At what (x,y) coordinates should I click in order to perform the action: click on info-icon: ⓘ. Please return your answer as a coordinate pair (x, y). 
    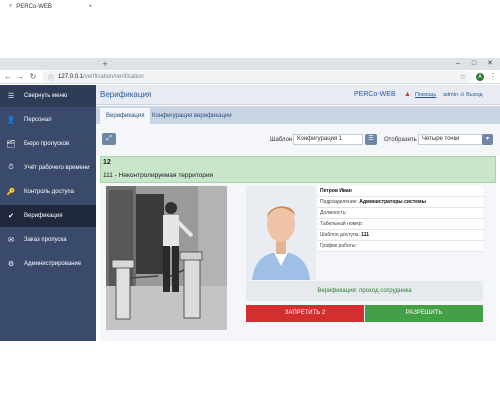
    Looking at the image, I should click on (51, 77).